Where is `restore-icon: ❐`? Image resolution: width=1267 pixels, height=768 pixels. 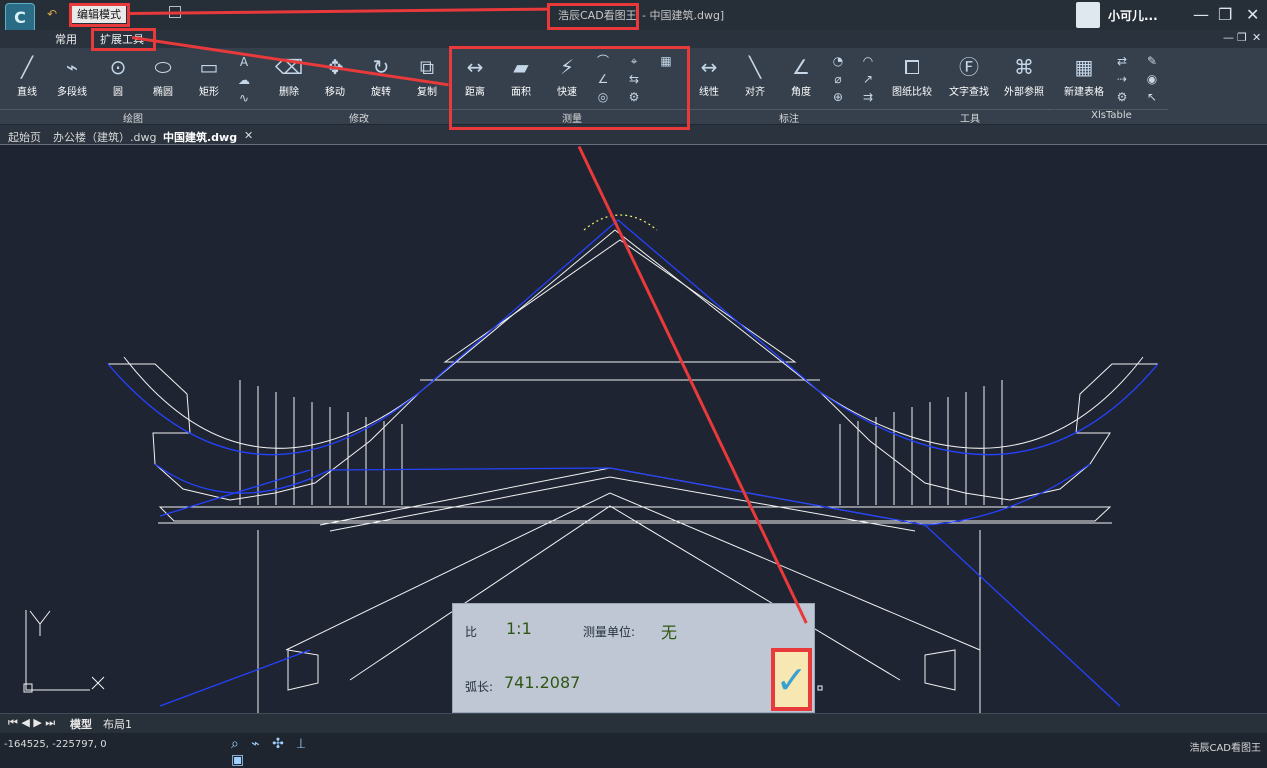 restore-icon: ❐ is located at coordinates (1225, 14).